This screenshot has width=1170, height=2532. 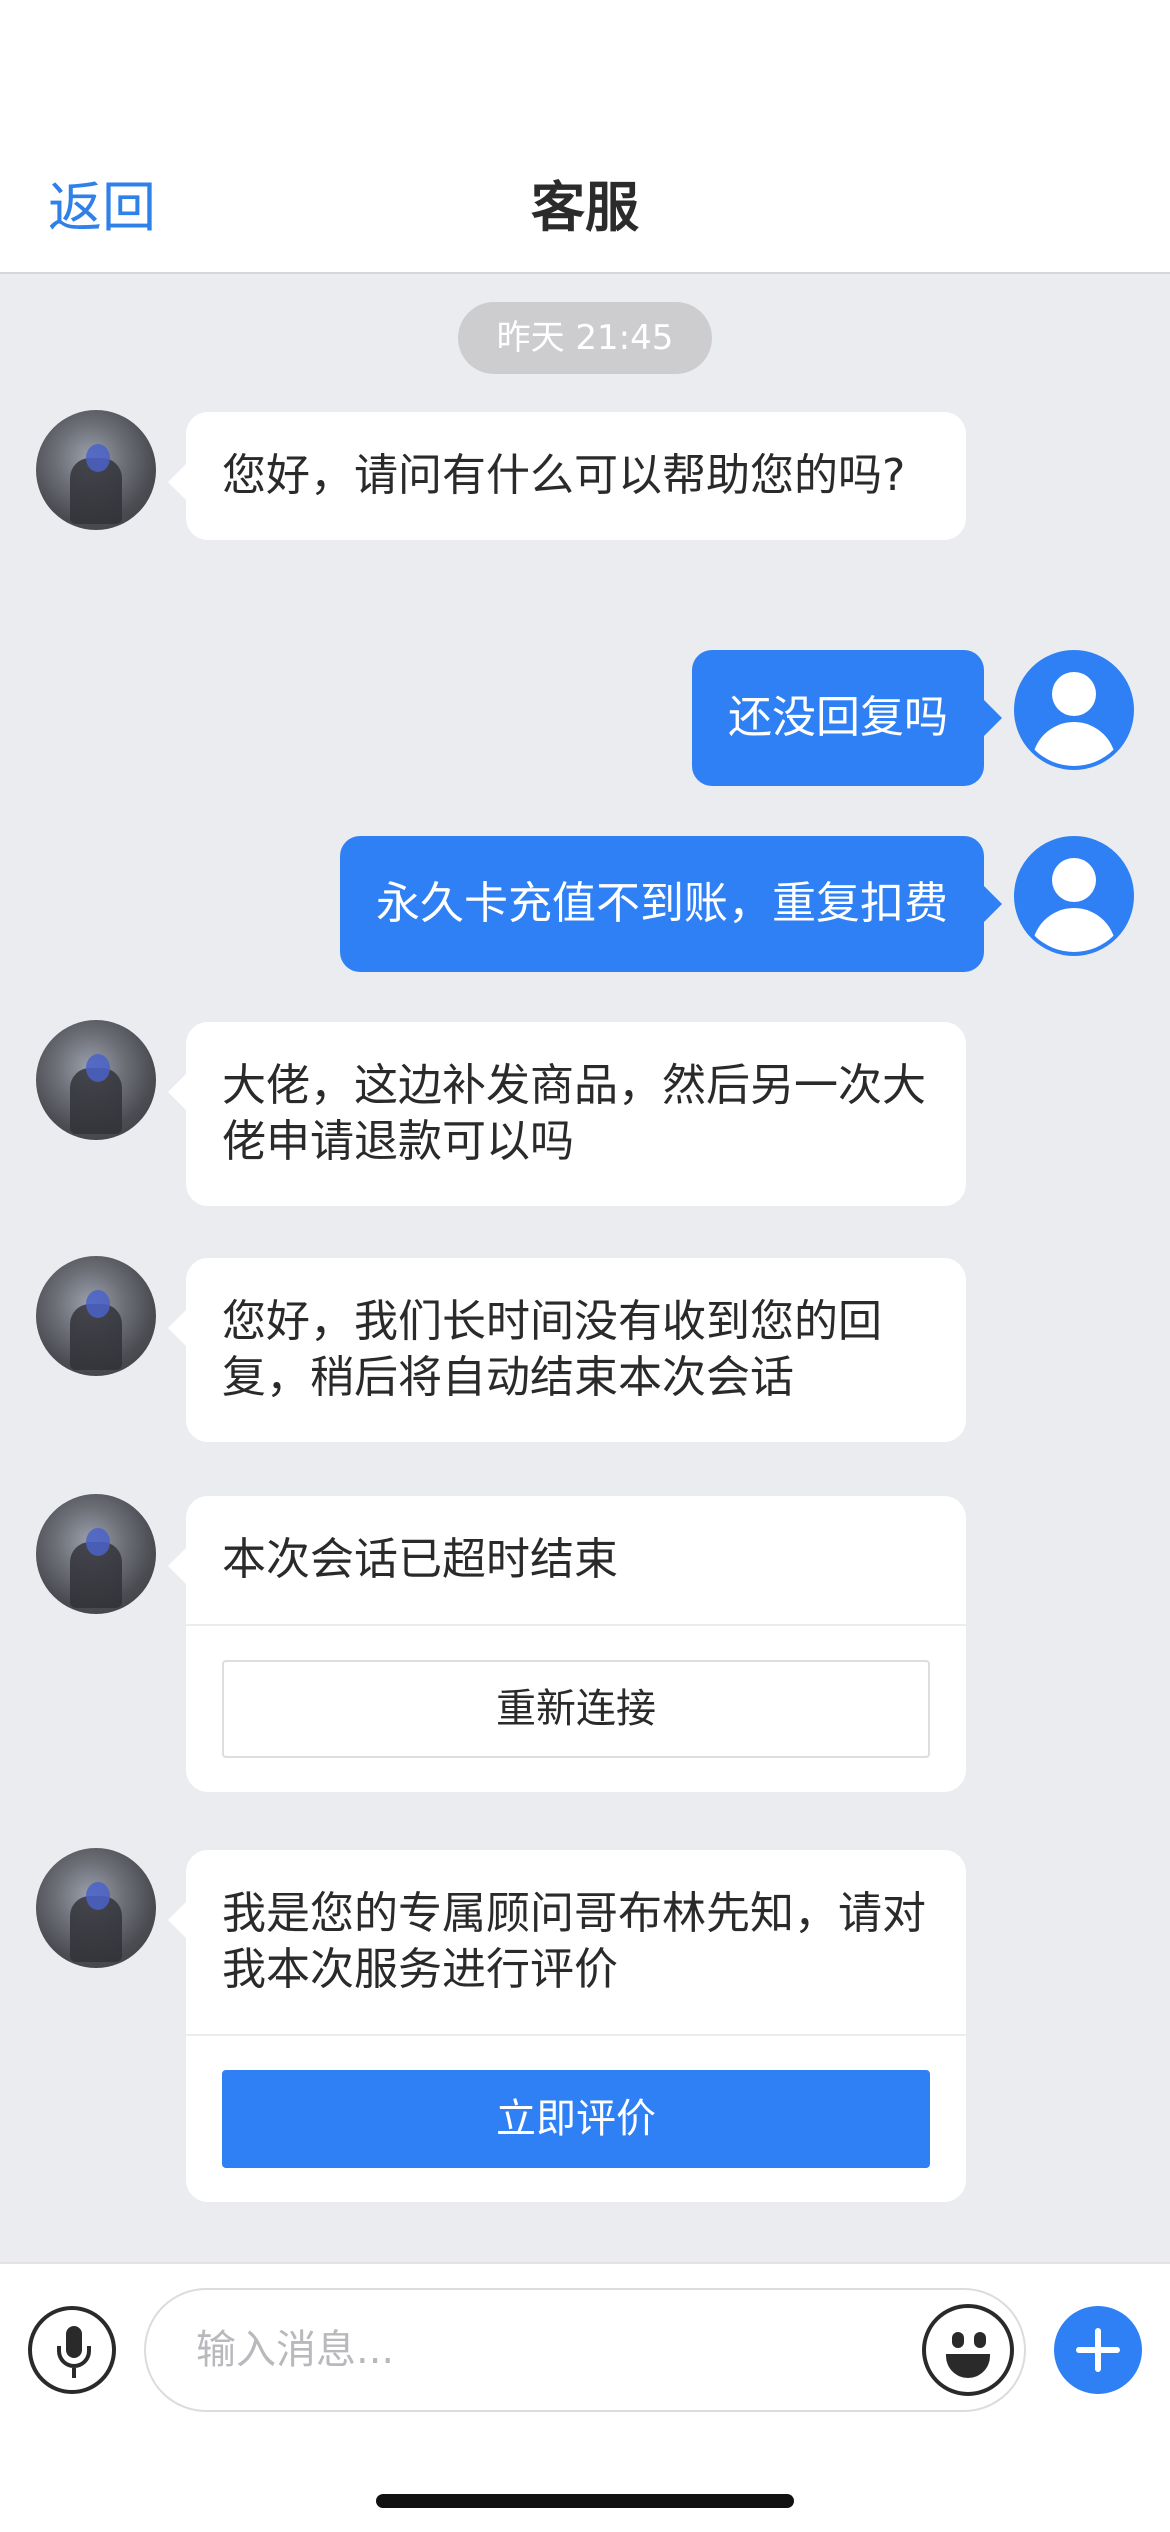 I want to click on emoji-icon, so click(x=968, y=2350).